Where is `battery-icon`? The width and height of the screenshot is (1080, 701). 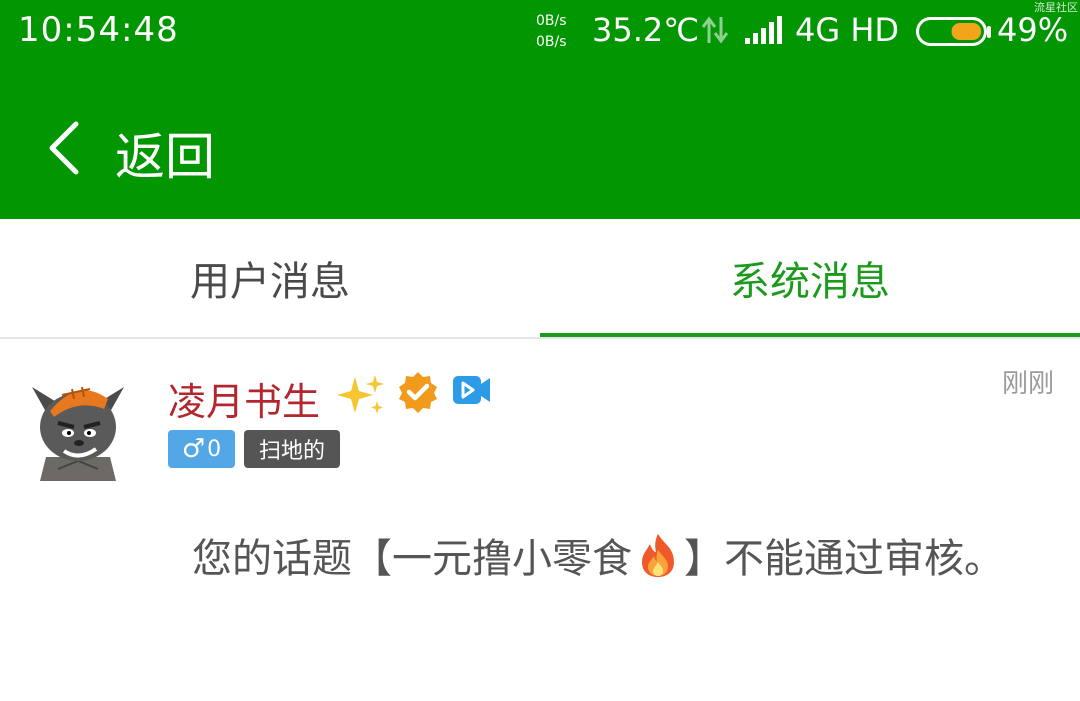 battery-icon is located at coordinates (954, 34).